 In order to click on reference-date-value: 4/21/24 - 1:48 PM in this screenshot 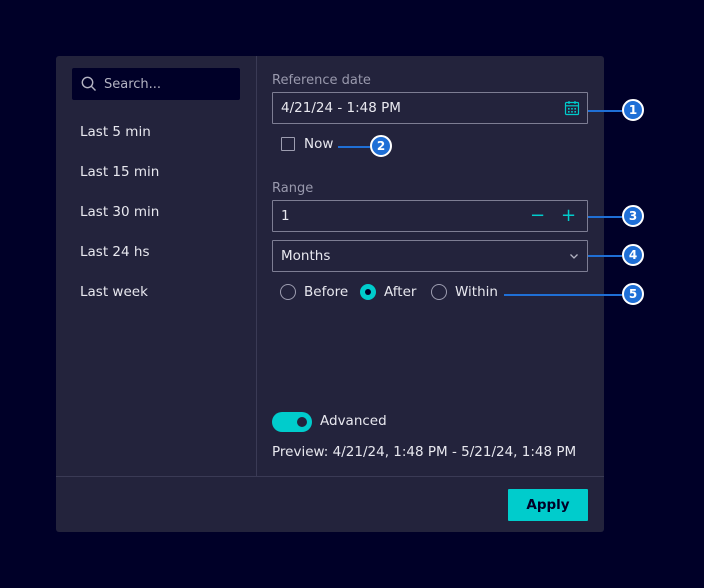, I will do `click(341, 108)`.